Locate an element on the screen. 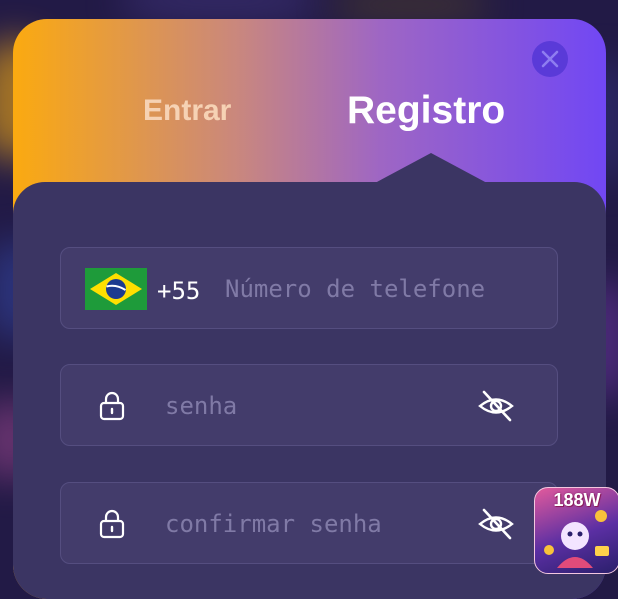 Image resolution: width=618 pixels, height=599 pixels. phone-number-input is located at coordinates (385, 289).